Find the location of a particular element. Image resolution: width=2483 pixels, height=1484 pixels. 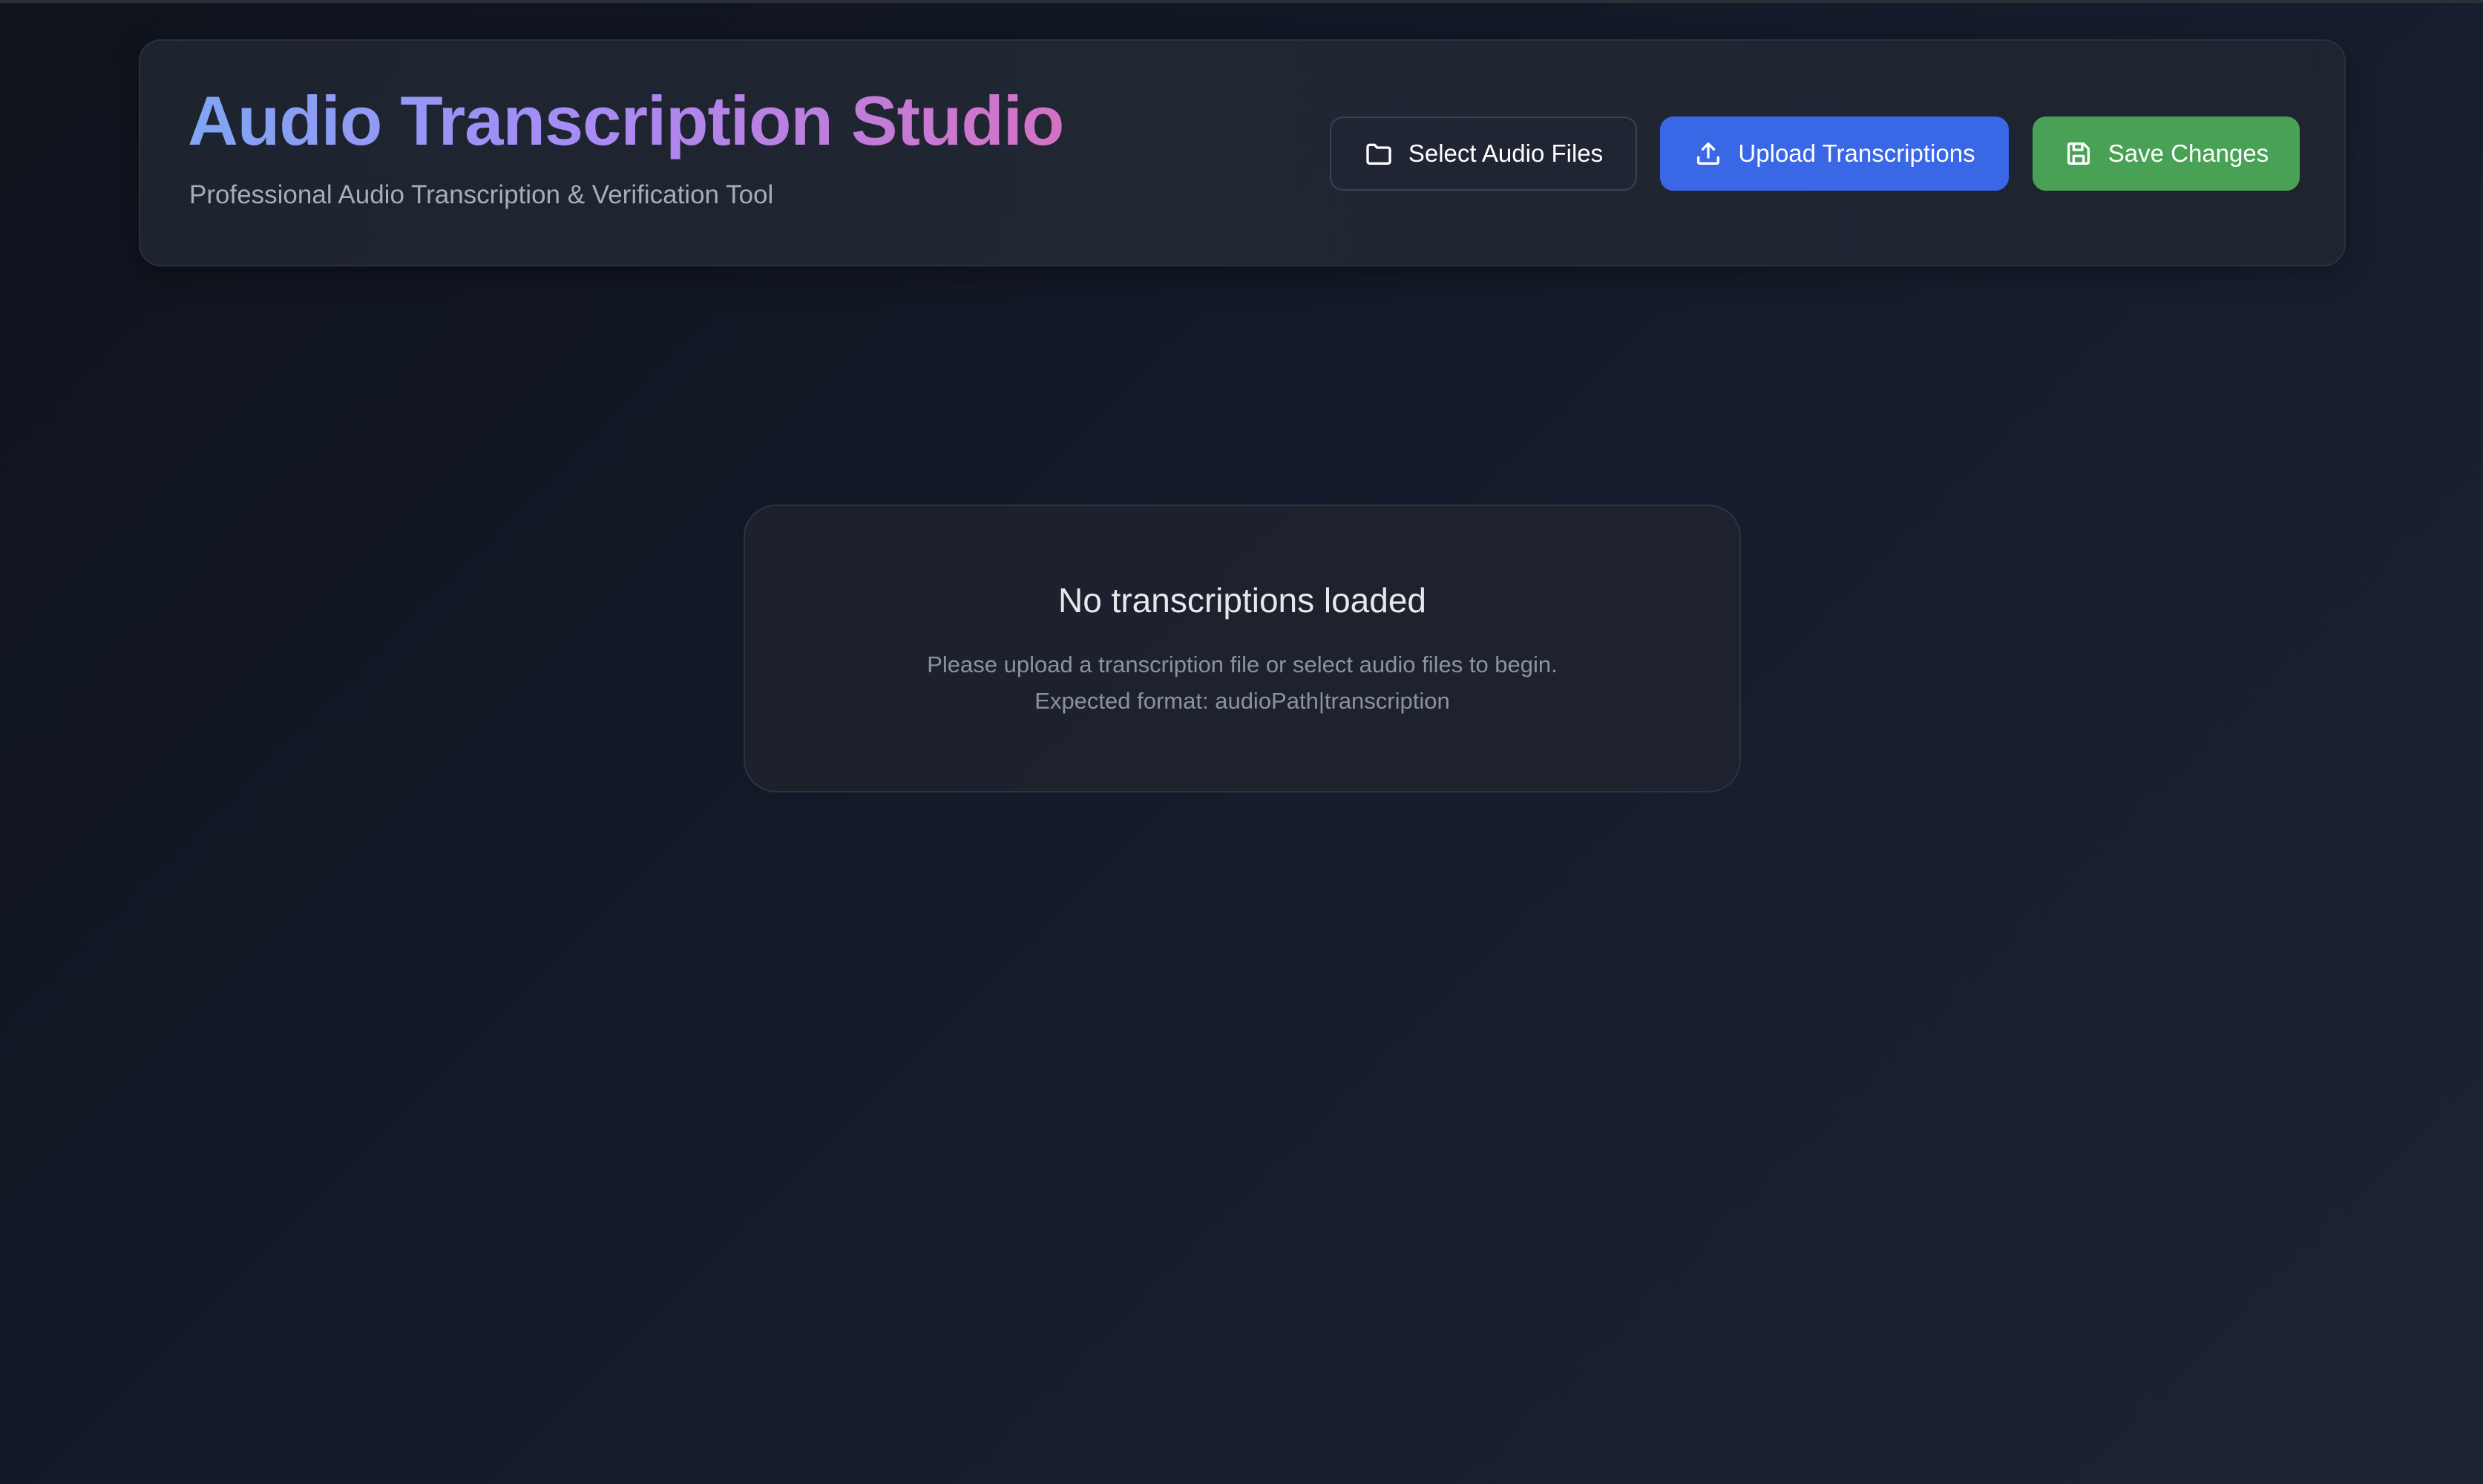

upload-transcriptions-button: Upload Transcriptions is located at coordinates (1834, 153).